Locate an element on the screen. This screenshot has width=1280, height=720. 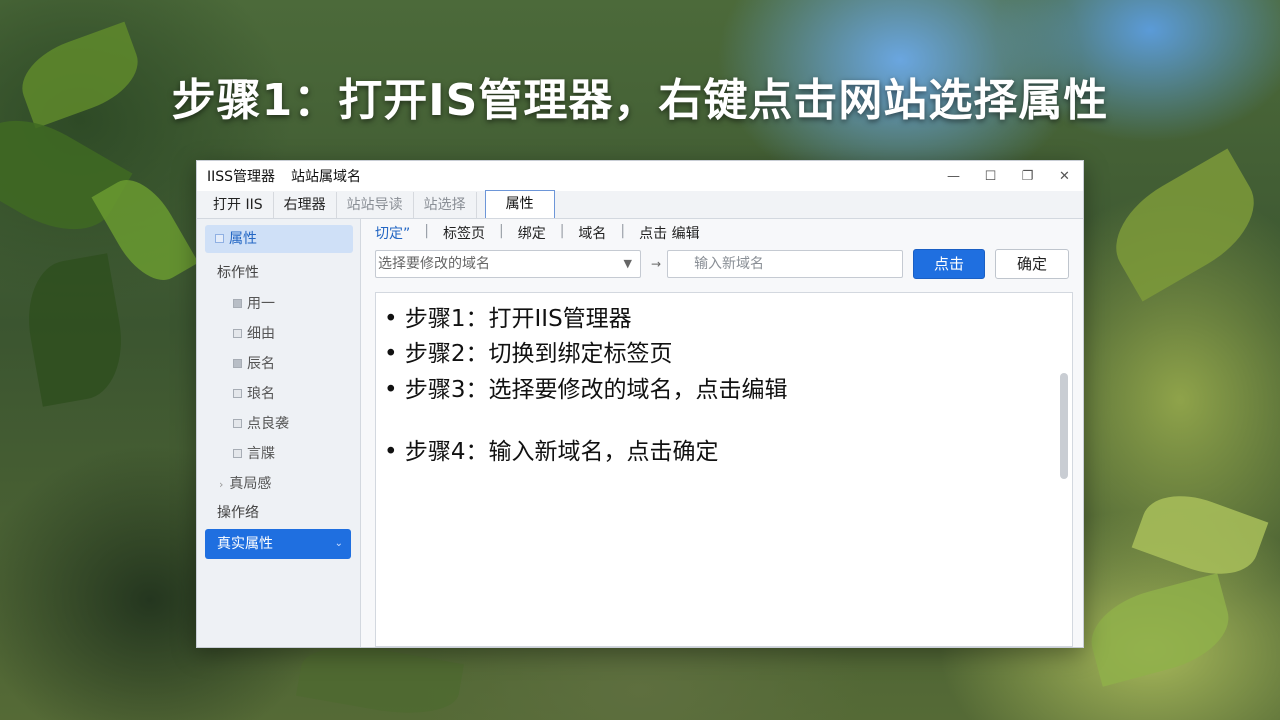
sidebar-item-label: 言牒 is located at coordinates (261, 454).